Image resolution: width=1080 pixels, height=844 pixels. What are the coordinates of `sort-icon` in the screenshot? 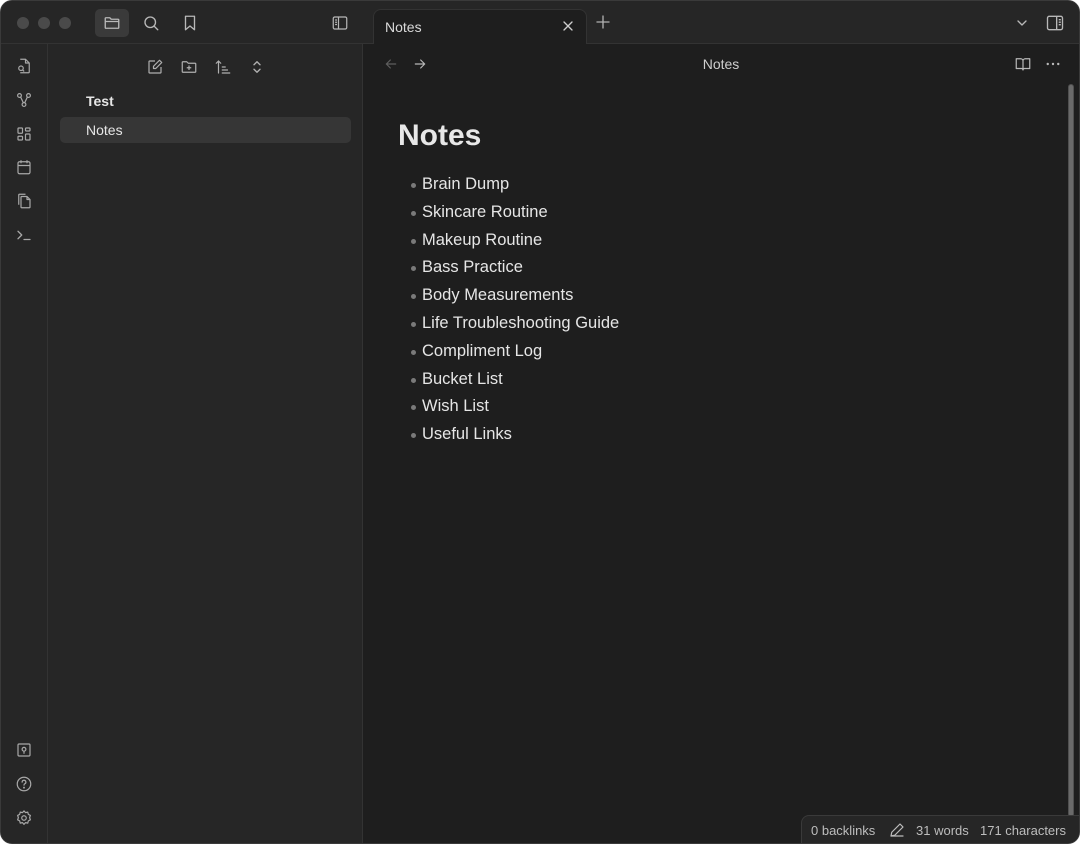 It's located at (223, 67).